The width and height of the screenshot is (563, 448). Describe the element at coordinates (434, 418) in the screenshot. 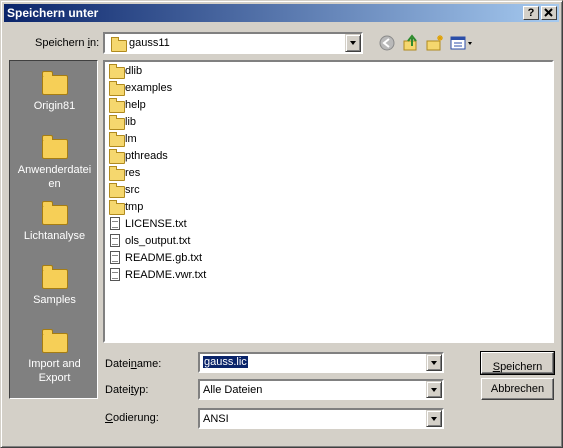

I see `encoding-dropdown-button` at that location.